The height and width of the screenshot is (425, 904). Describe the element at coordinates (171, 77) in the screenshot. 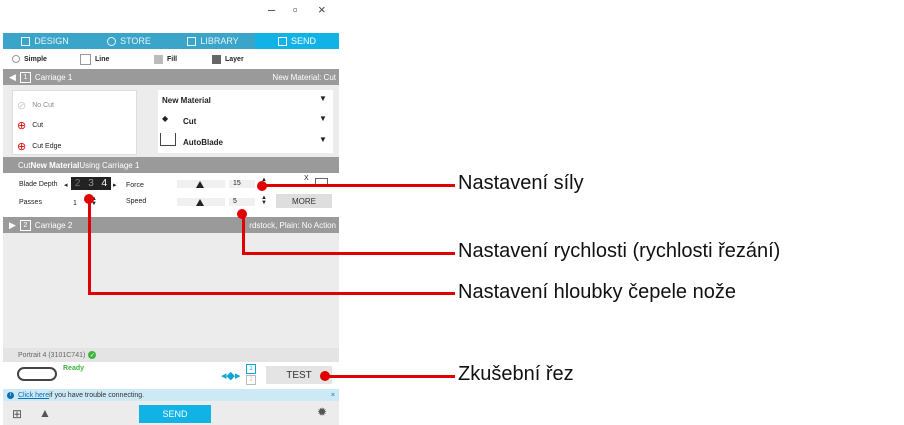

I see `carriage-1-header: ◀ 1 Carriage 1 New Material: Cut` at that location.